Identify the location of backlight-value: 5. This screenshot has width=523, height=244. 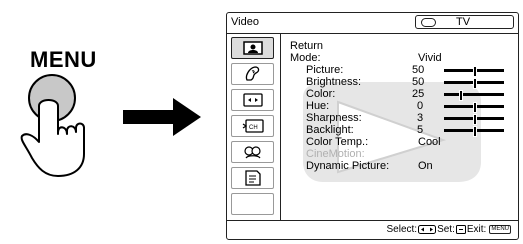
(420, 130).